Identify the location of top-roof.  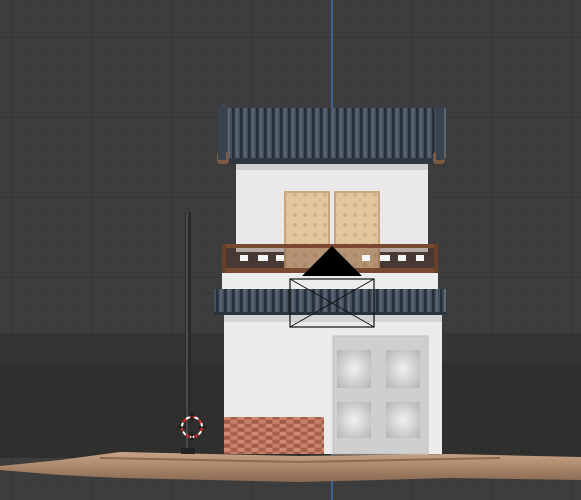
(331, 134).